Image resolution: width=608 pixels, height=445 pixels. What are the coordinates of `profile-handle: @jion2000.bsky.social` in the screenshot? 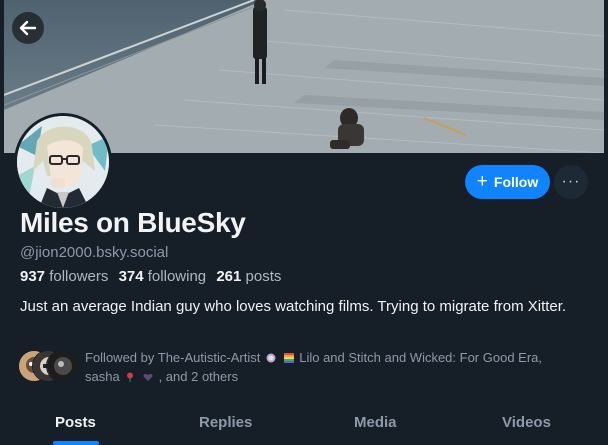 It's located at (94, 252).